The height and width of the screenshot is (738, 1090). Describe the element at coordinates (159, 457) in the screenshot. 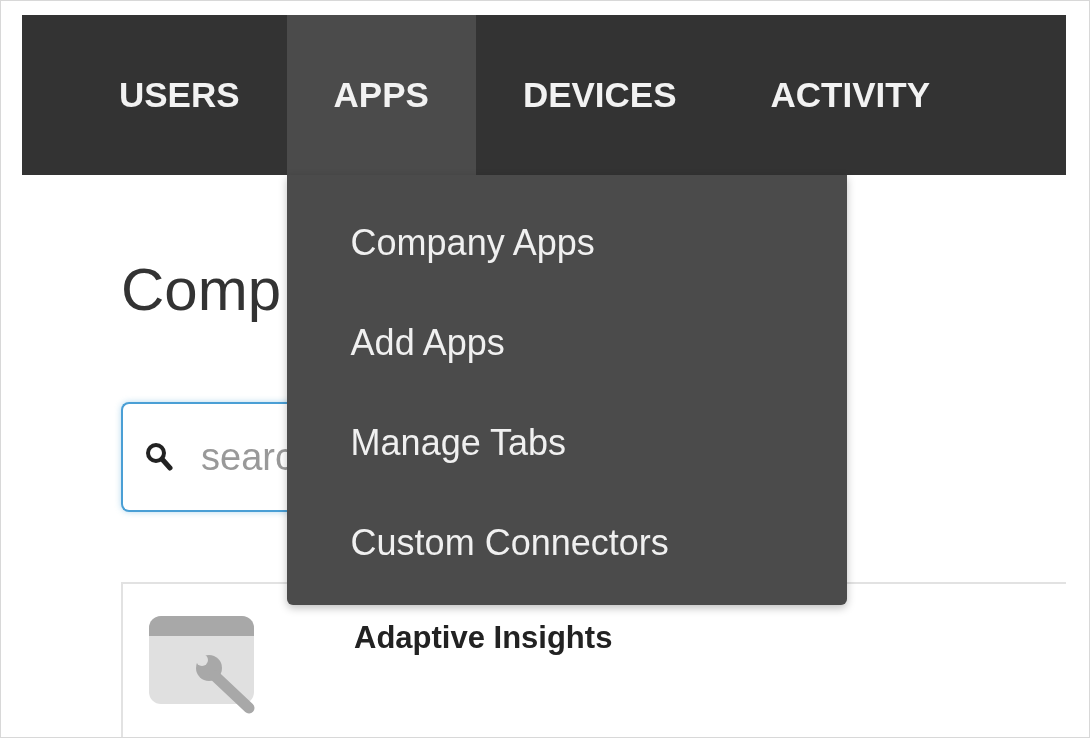

I see `search-icon` at that location.